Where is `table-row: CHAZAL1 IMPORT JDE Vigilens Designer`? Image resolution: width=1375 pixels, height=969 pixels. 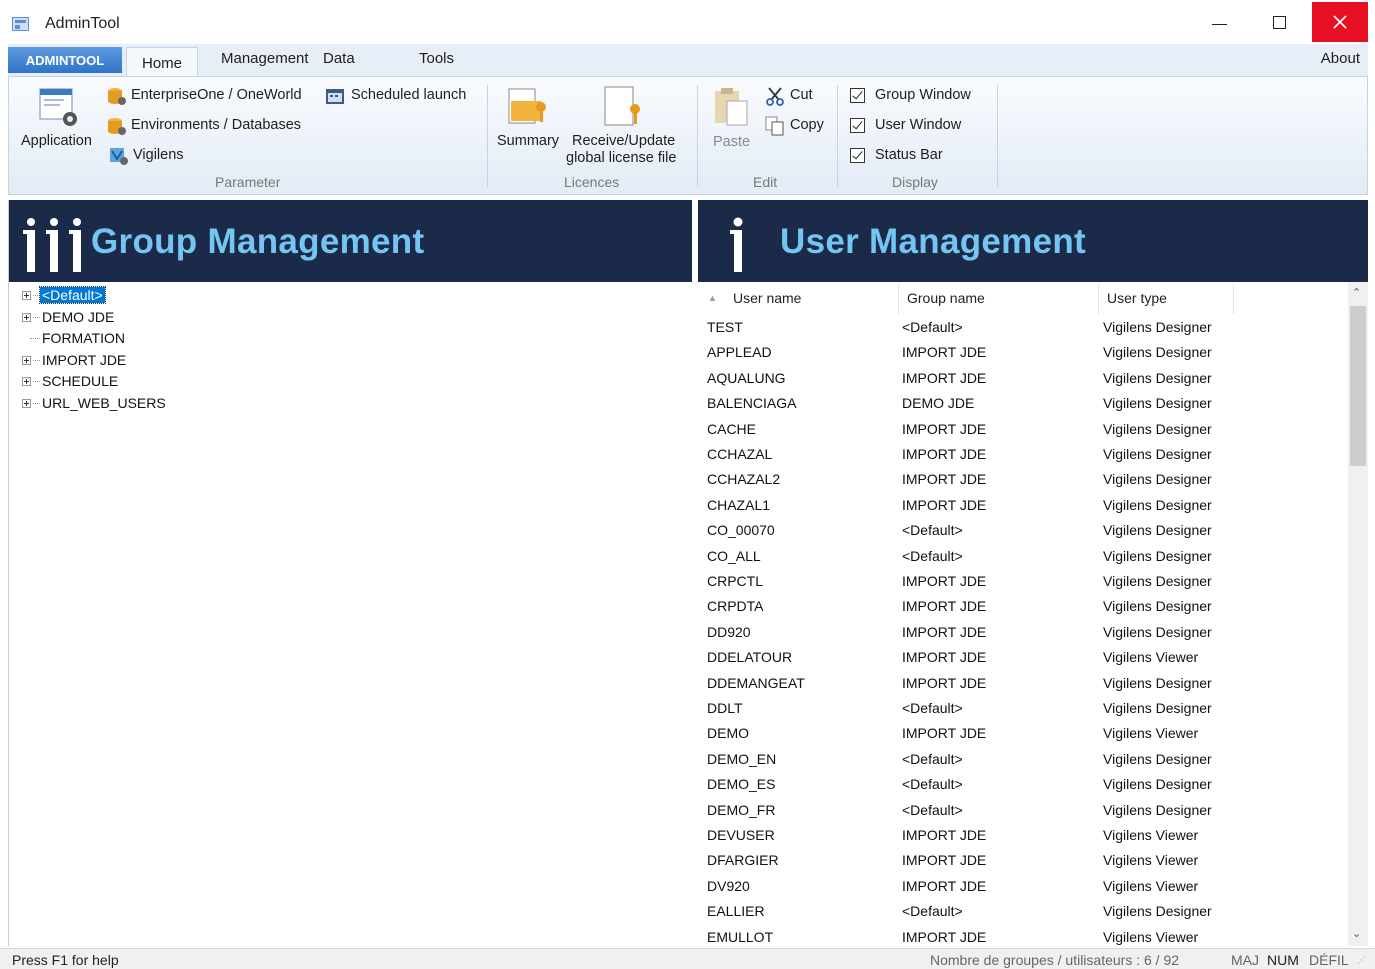
table-row: CHAZAL1 IMPORT JDE Vigilens Designer is located at coordinates (1020, 505).